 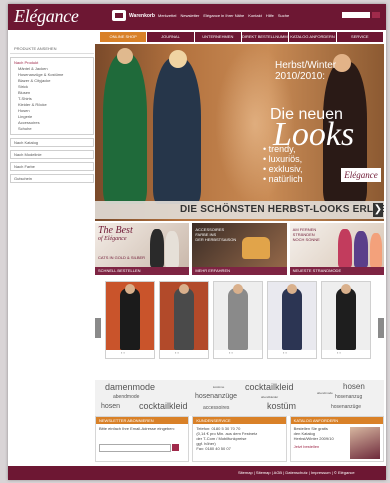 I want to click on promo-text: CATS IN GOLD & SILBER, so click(x=122, y=257).